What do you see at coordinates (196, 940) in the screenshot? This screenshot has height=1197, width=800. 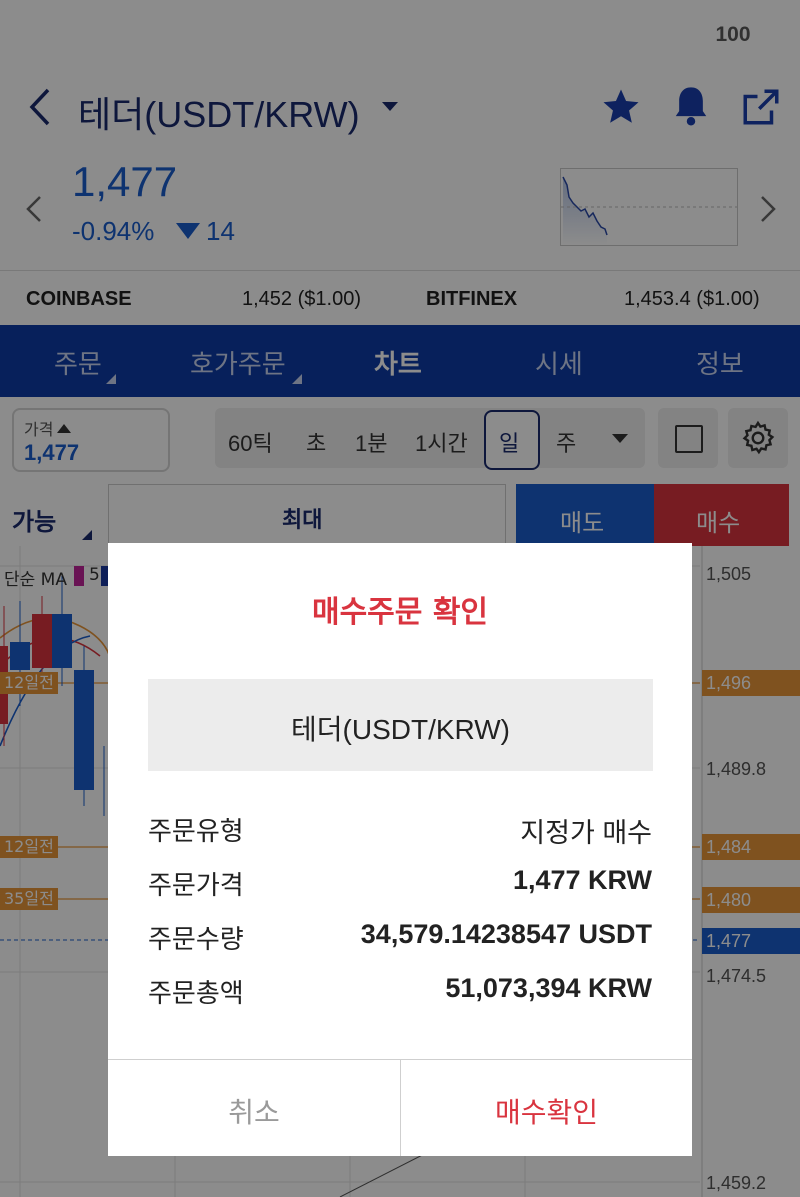 I see `order-quantity-label: 주문수량` at bounding box center [196, 940].